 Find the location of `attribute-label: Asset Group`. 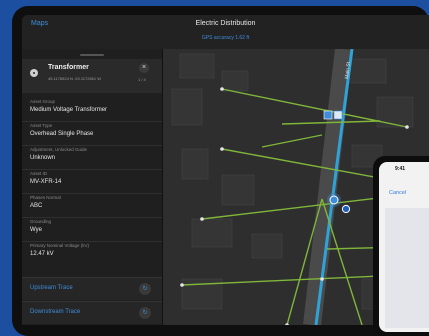

attribute-label: Asset Group is located at coordinates (43, 101).